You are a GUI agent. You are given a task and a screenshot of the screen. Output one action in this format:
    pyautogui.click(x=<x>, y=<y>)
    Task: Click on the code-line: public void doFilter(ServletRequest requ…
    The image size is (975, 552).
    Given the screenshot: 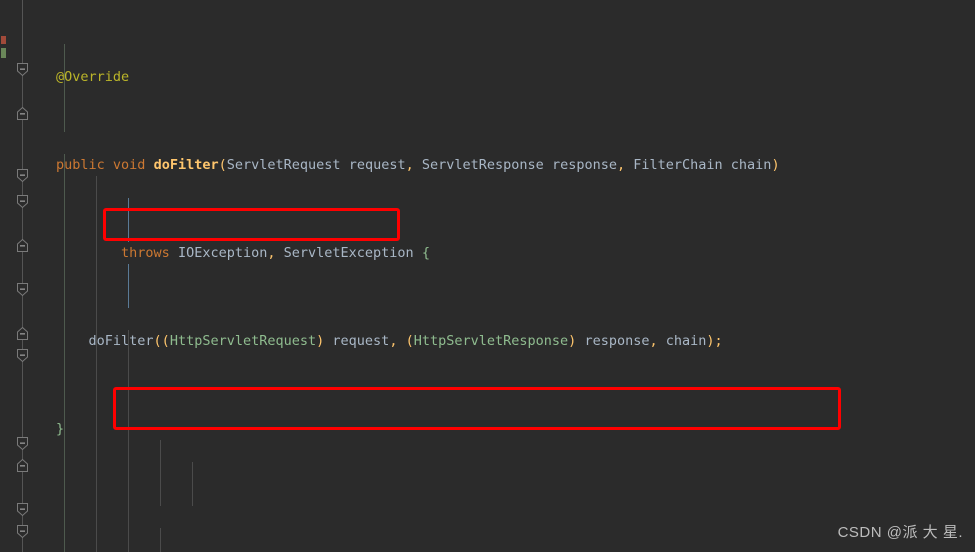 What is the action you would take?
    pyautogui.click(x=418, y=165)
    